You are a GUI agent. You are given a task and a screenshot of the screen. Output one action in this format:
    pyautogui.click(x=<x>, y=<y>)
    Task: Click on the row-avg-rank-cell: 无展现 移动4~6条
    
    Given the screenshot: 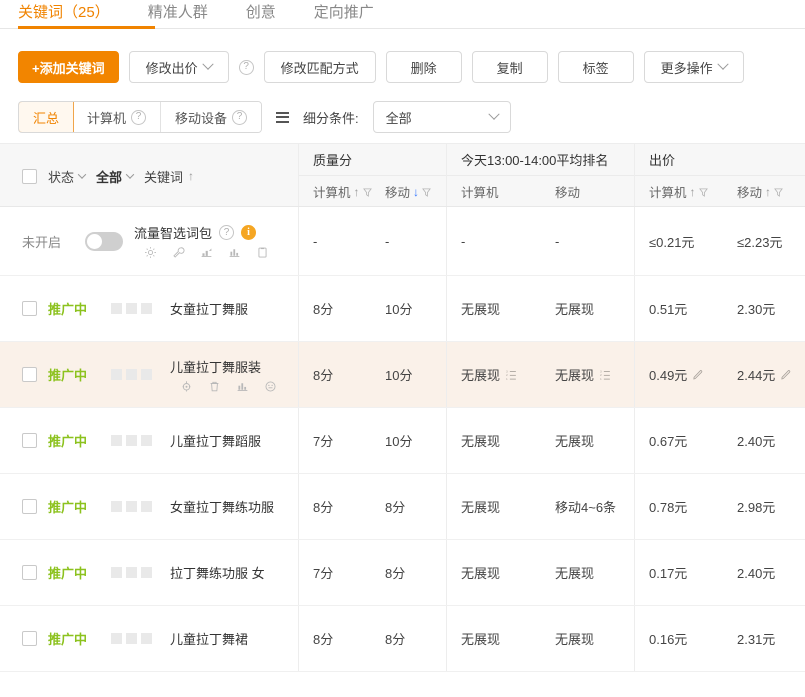 What is the action you would take?
    pyautogui.click(x=540, y=506)
    